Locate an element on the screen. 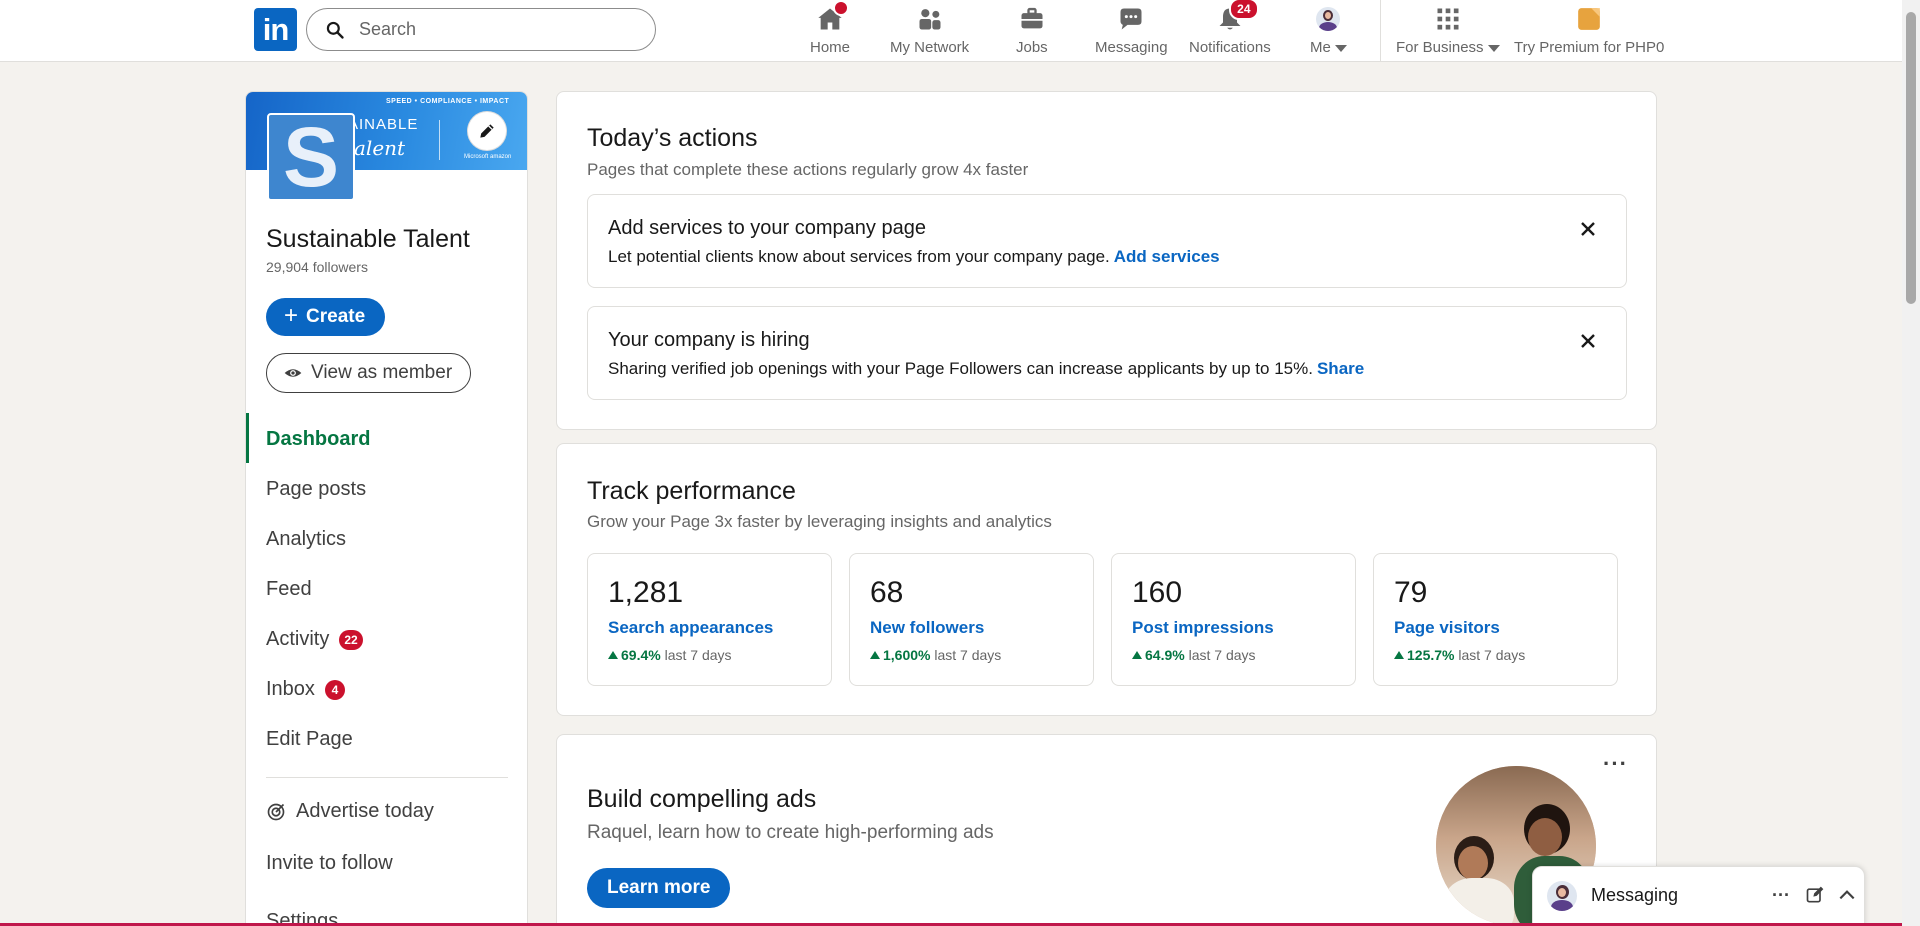  menu-dashboard-label: Dashboard is located at coordinates (318, 439).